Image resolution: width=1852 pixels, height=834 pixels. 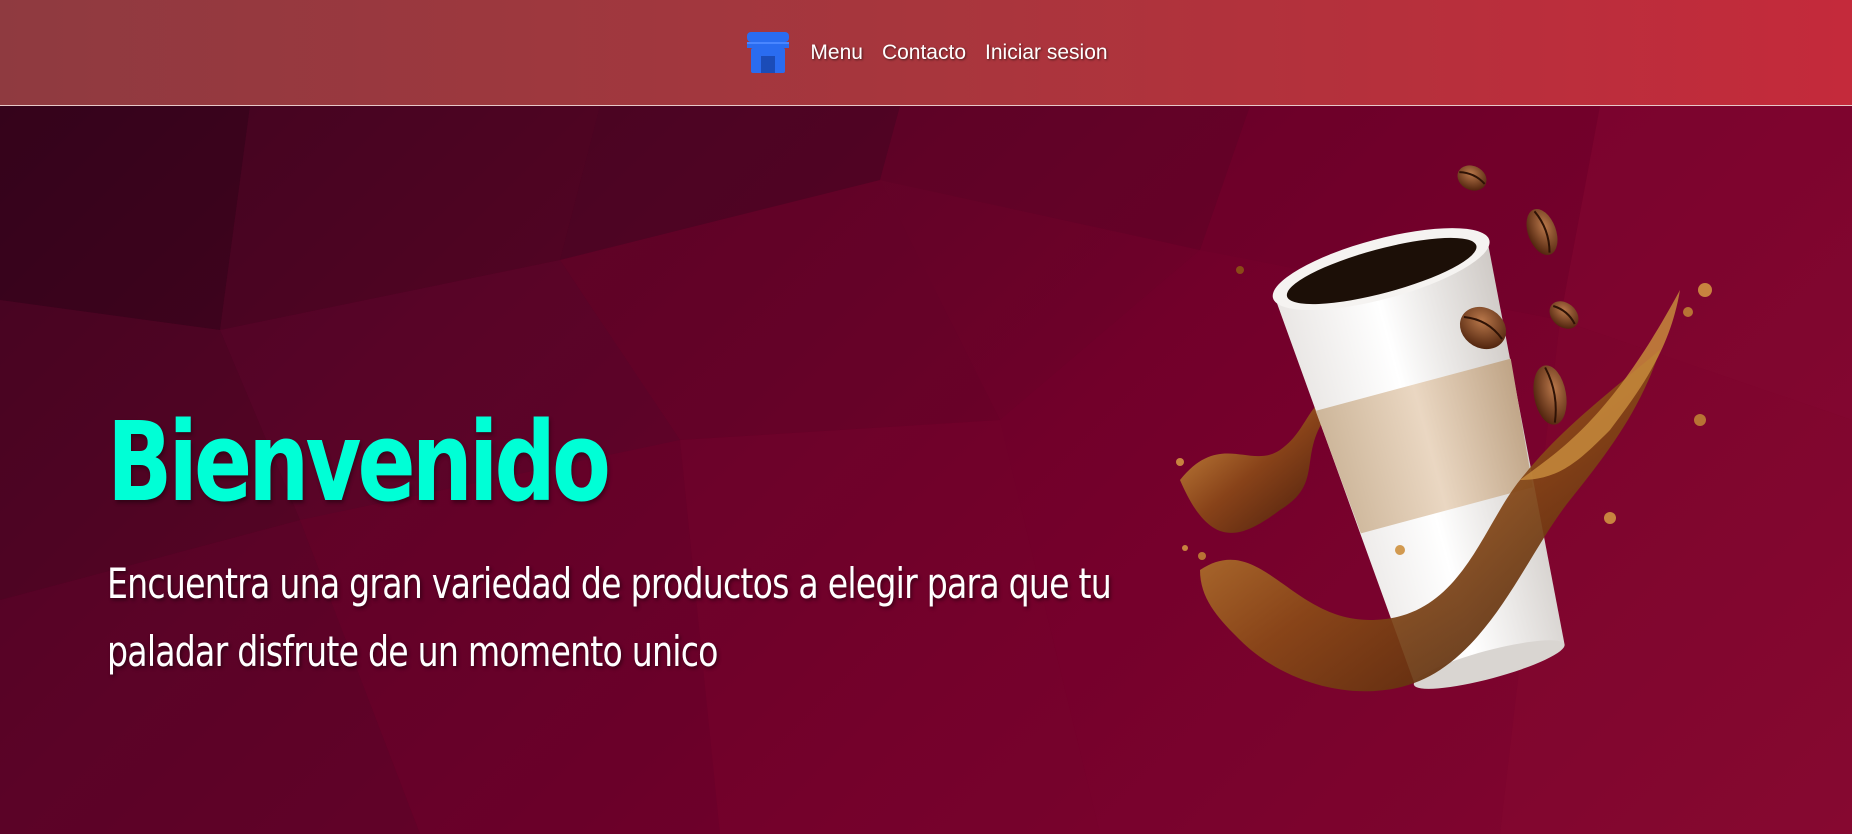 I want to click on main-nav: Menu Contacto Iniciar sesion, so click(x=926, y=53).